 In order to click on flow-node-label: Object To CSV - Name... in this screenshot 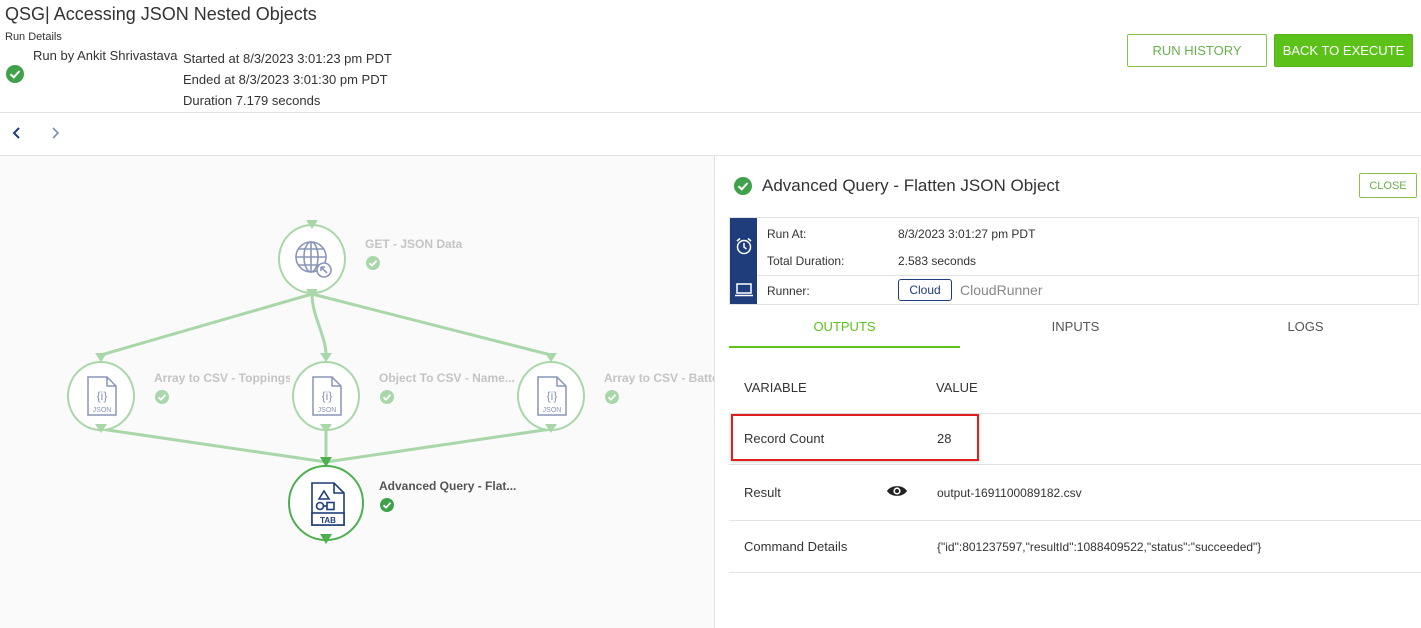, I will do `click(447, 378)`.